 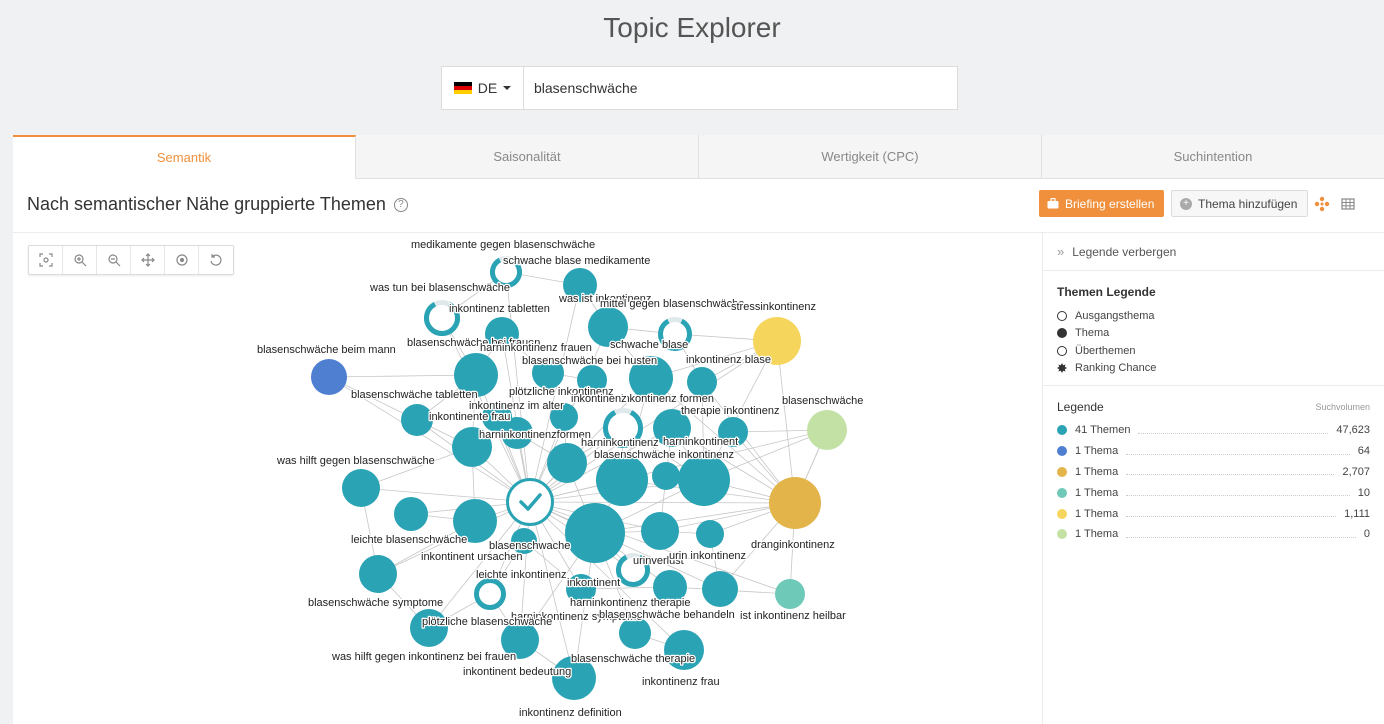 I want to click on network-view-icon, so click(x=1322, y=204).